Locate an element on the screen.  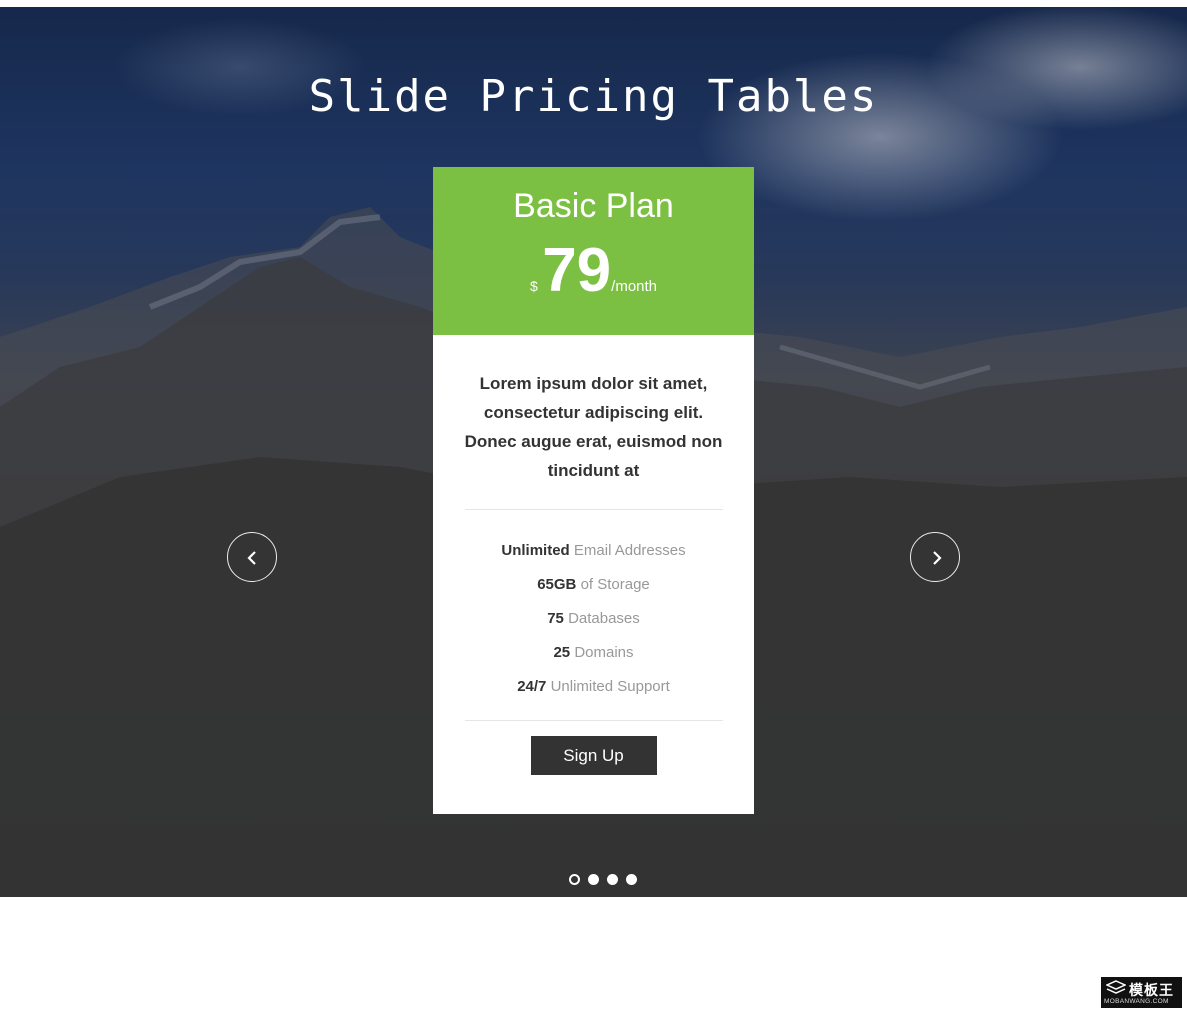
plan-name: Basic Plan is located at coordinates (593, 206).